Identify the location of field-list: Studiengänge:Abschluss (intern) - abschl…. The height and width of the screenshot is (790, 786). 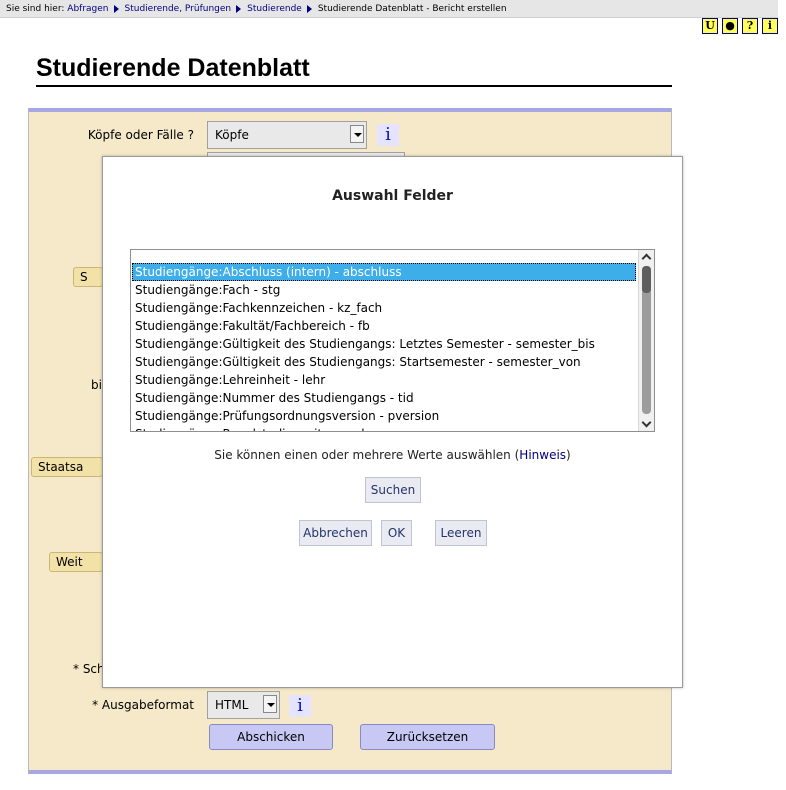
(384, 347).